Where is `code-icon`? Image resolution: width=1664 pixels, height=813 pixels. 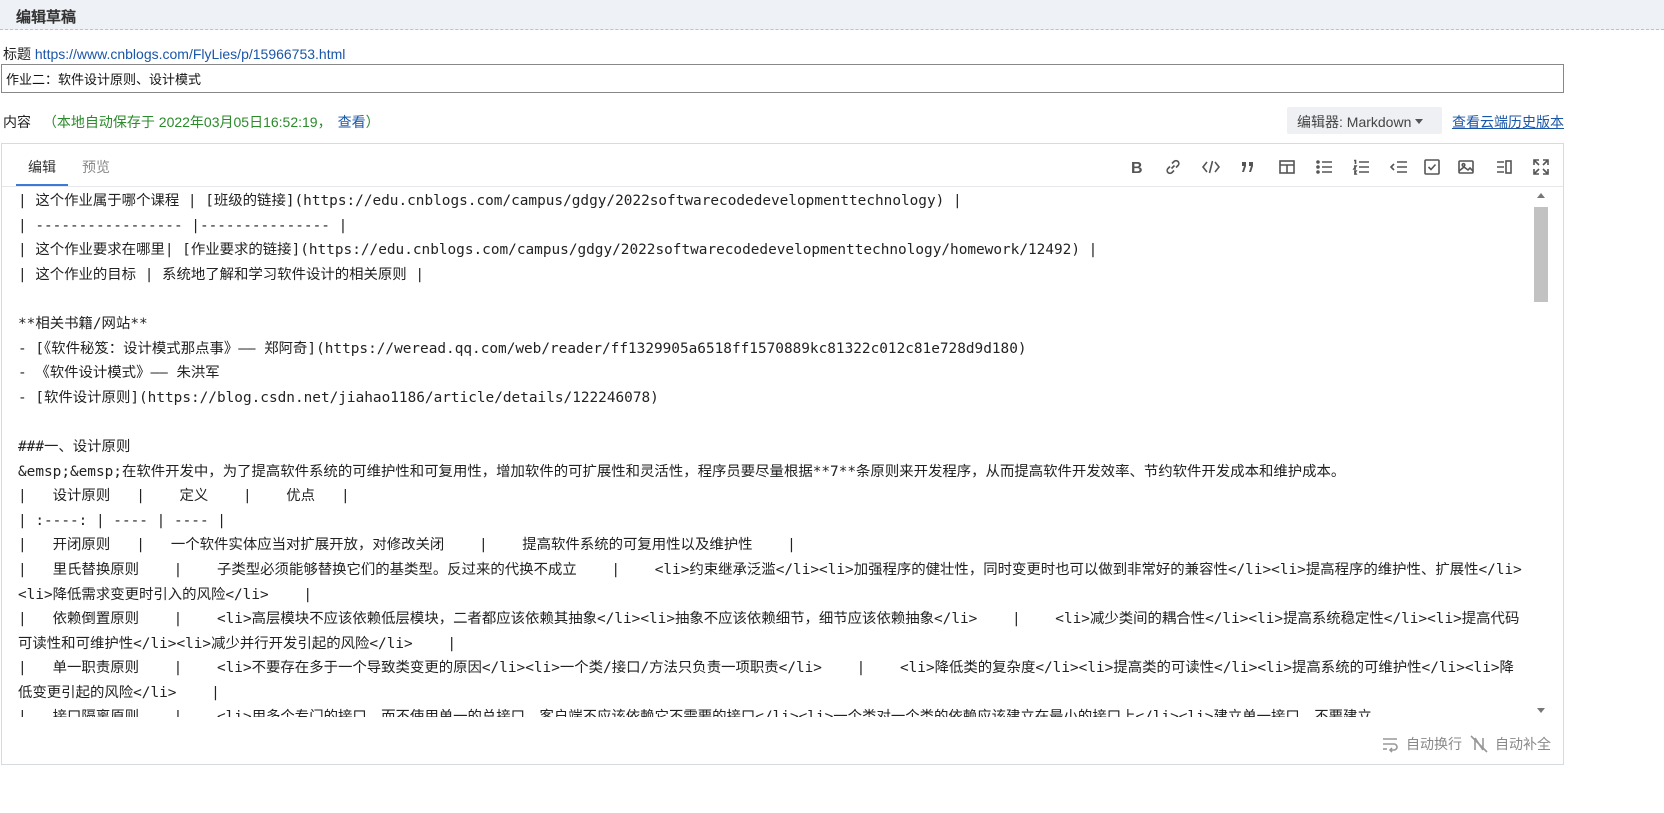 code-icon is located at coordinates (1211, 167).